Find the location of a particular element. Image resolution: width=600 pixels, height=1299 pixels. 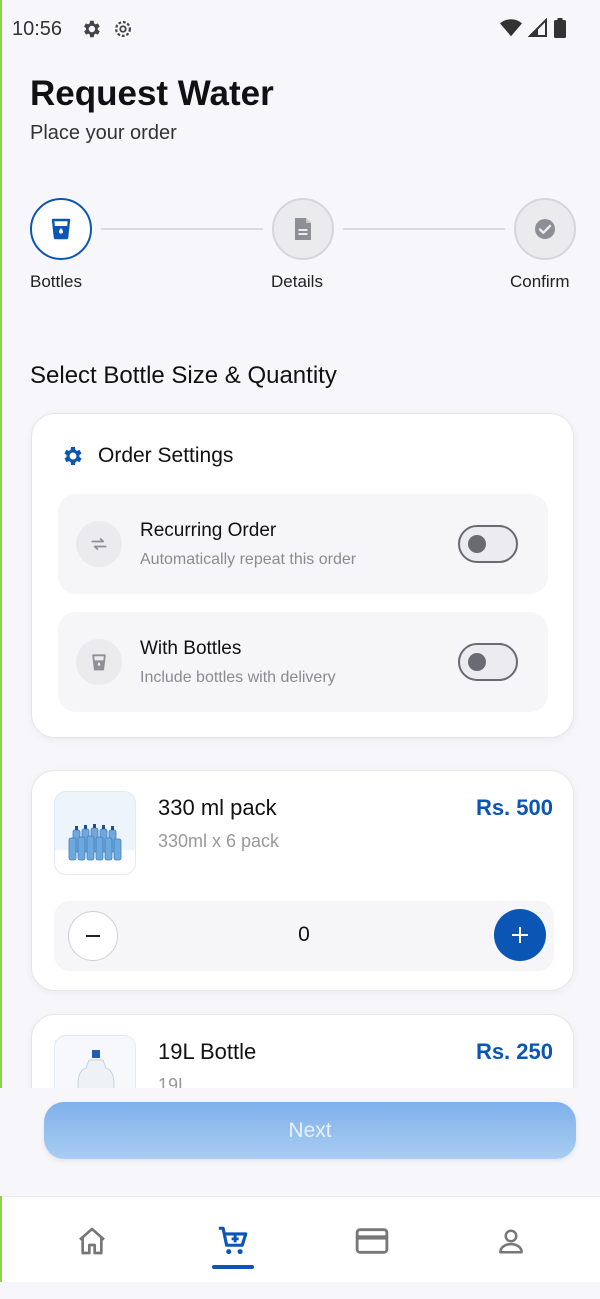

nav-profile is located at coordinates (511, 1241).